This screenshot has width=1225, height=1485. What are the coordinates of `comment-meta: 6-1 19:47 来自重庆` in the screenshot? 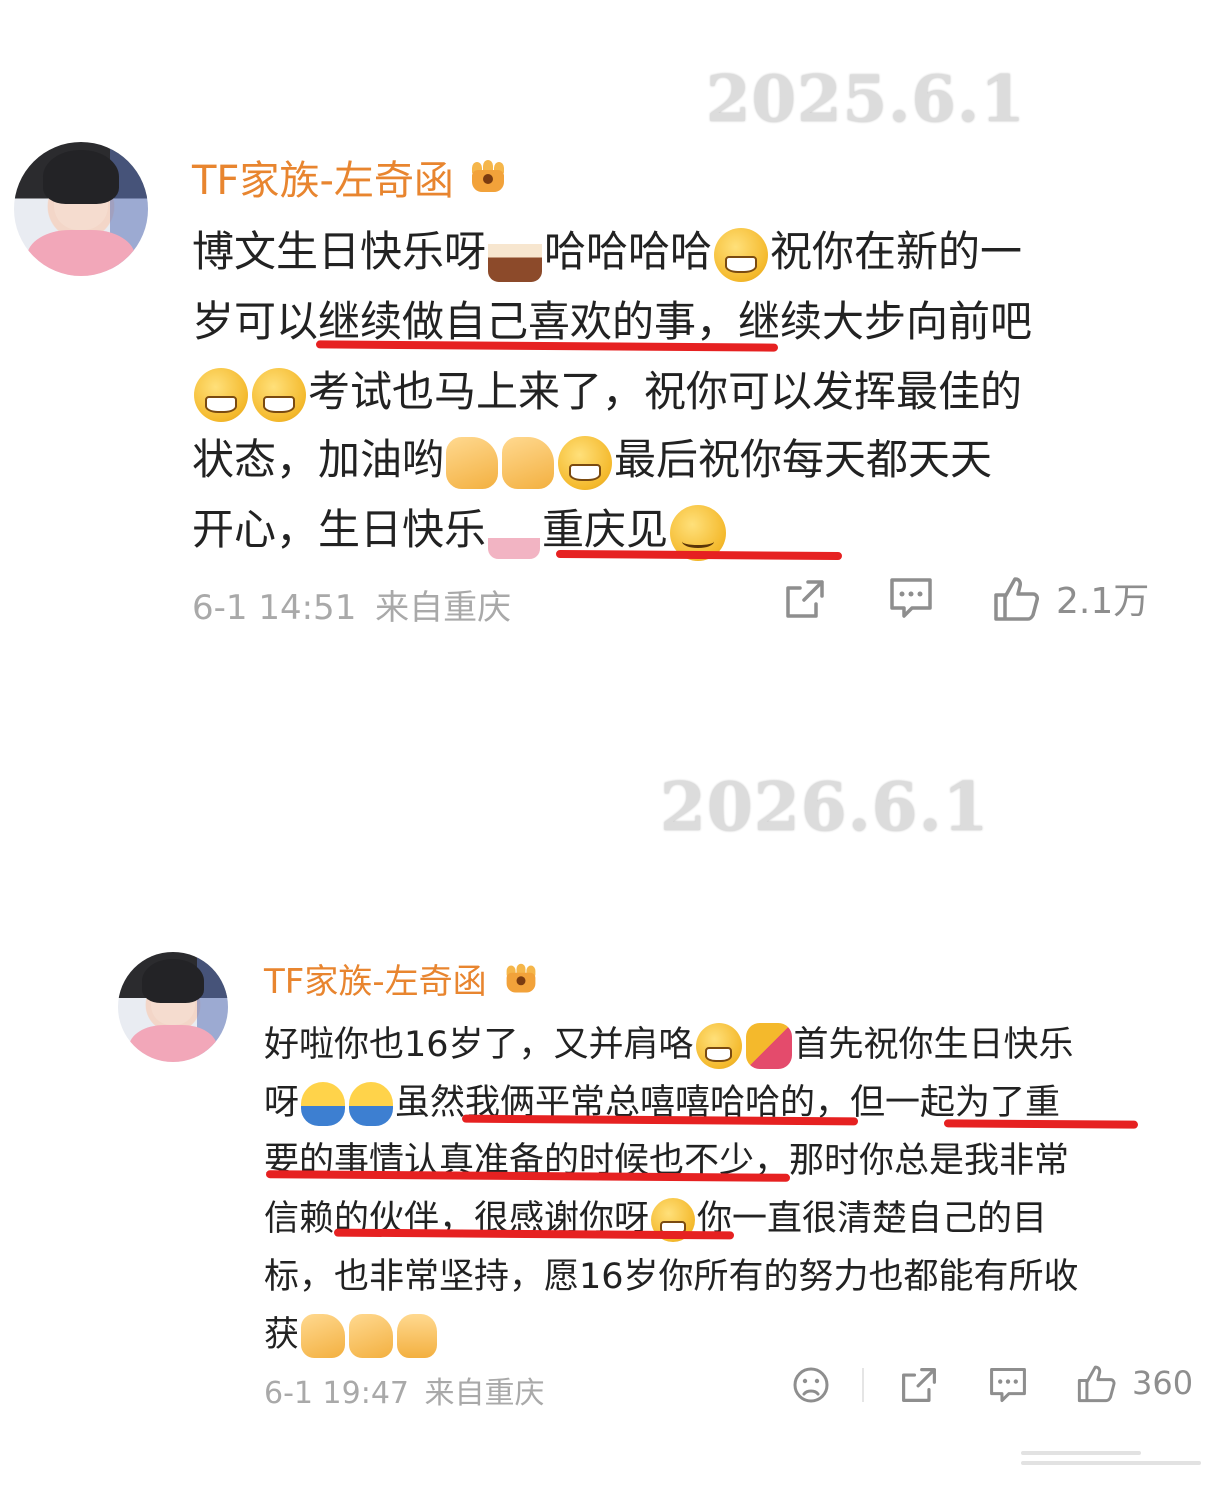 It's located at (404, 1390).